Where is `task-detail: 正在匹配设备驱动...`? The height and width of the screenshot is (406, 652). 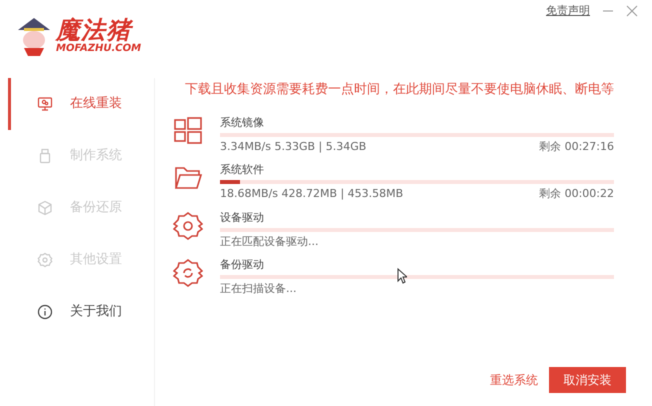 task-detail: 正在匹配设备驱动... is located at coordinates (269, 241).